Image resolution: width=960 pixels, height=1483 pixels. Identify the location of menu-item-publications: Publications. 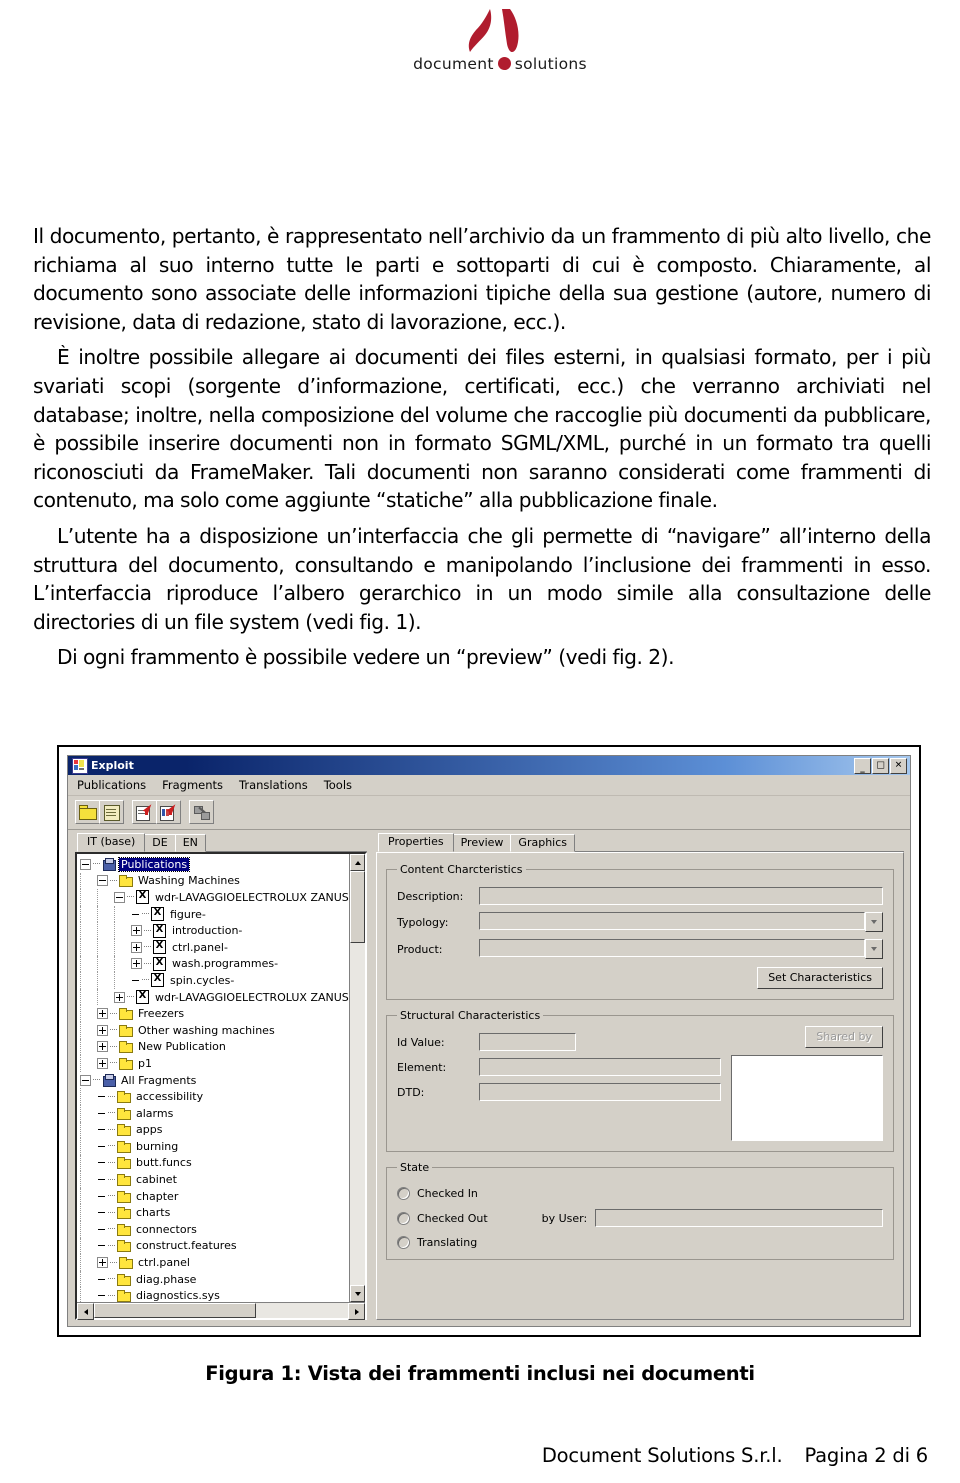
(111, 785).